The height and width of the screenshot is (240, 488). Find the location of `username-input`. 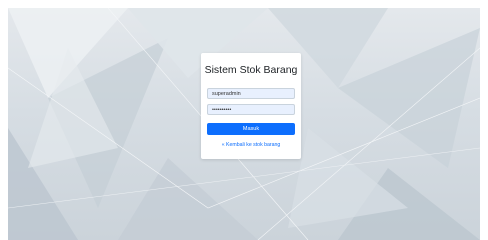

username-input is located at coordinates (251, 93).